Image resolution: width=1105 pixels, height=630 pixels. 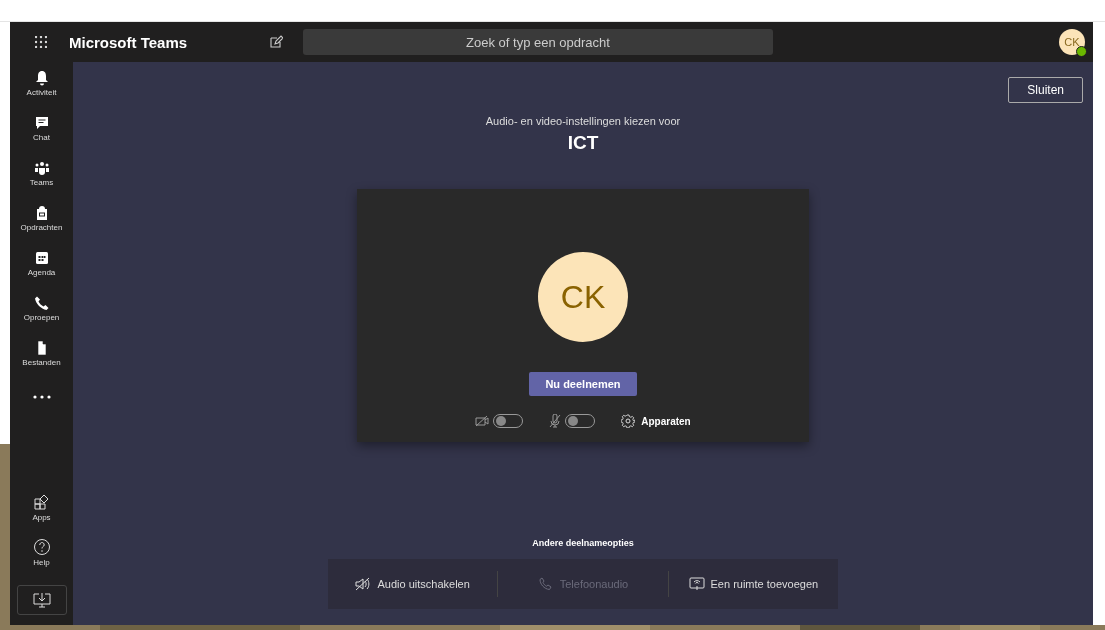 What do you see at coordinates (1045, 90) in the screenshot?
I see `close-button: Sluiten` at bounding box center [1045, 90].